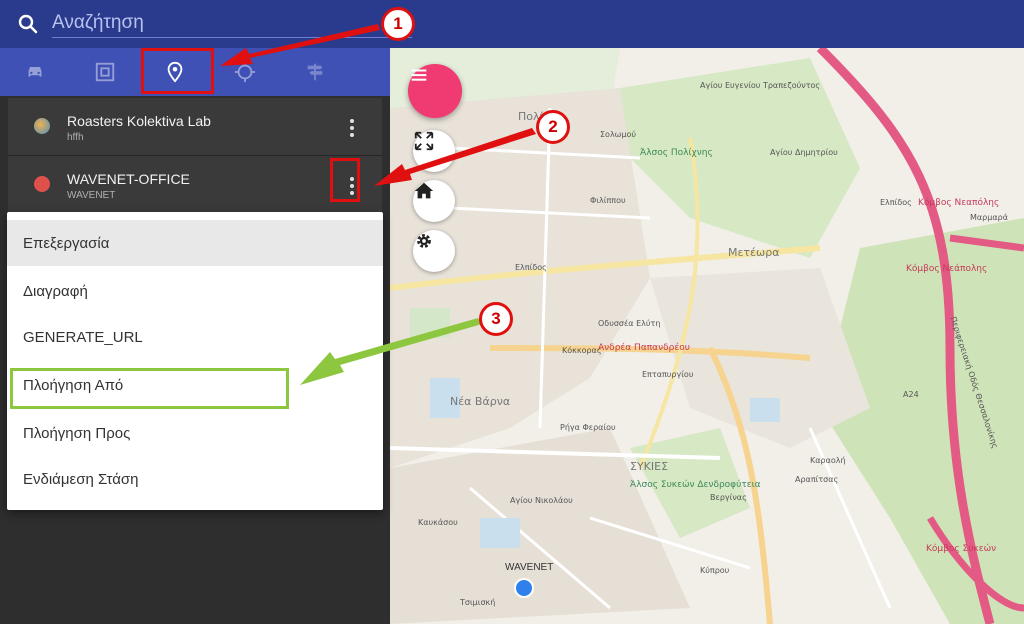  Describe the element at coordinates (496, 319) in the screenshot. I see `annotation-step-3: 3` at that location.